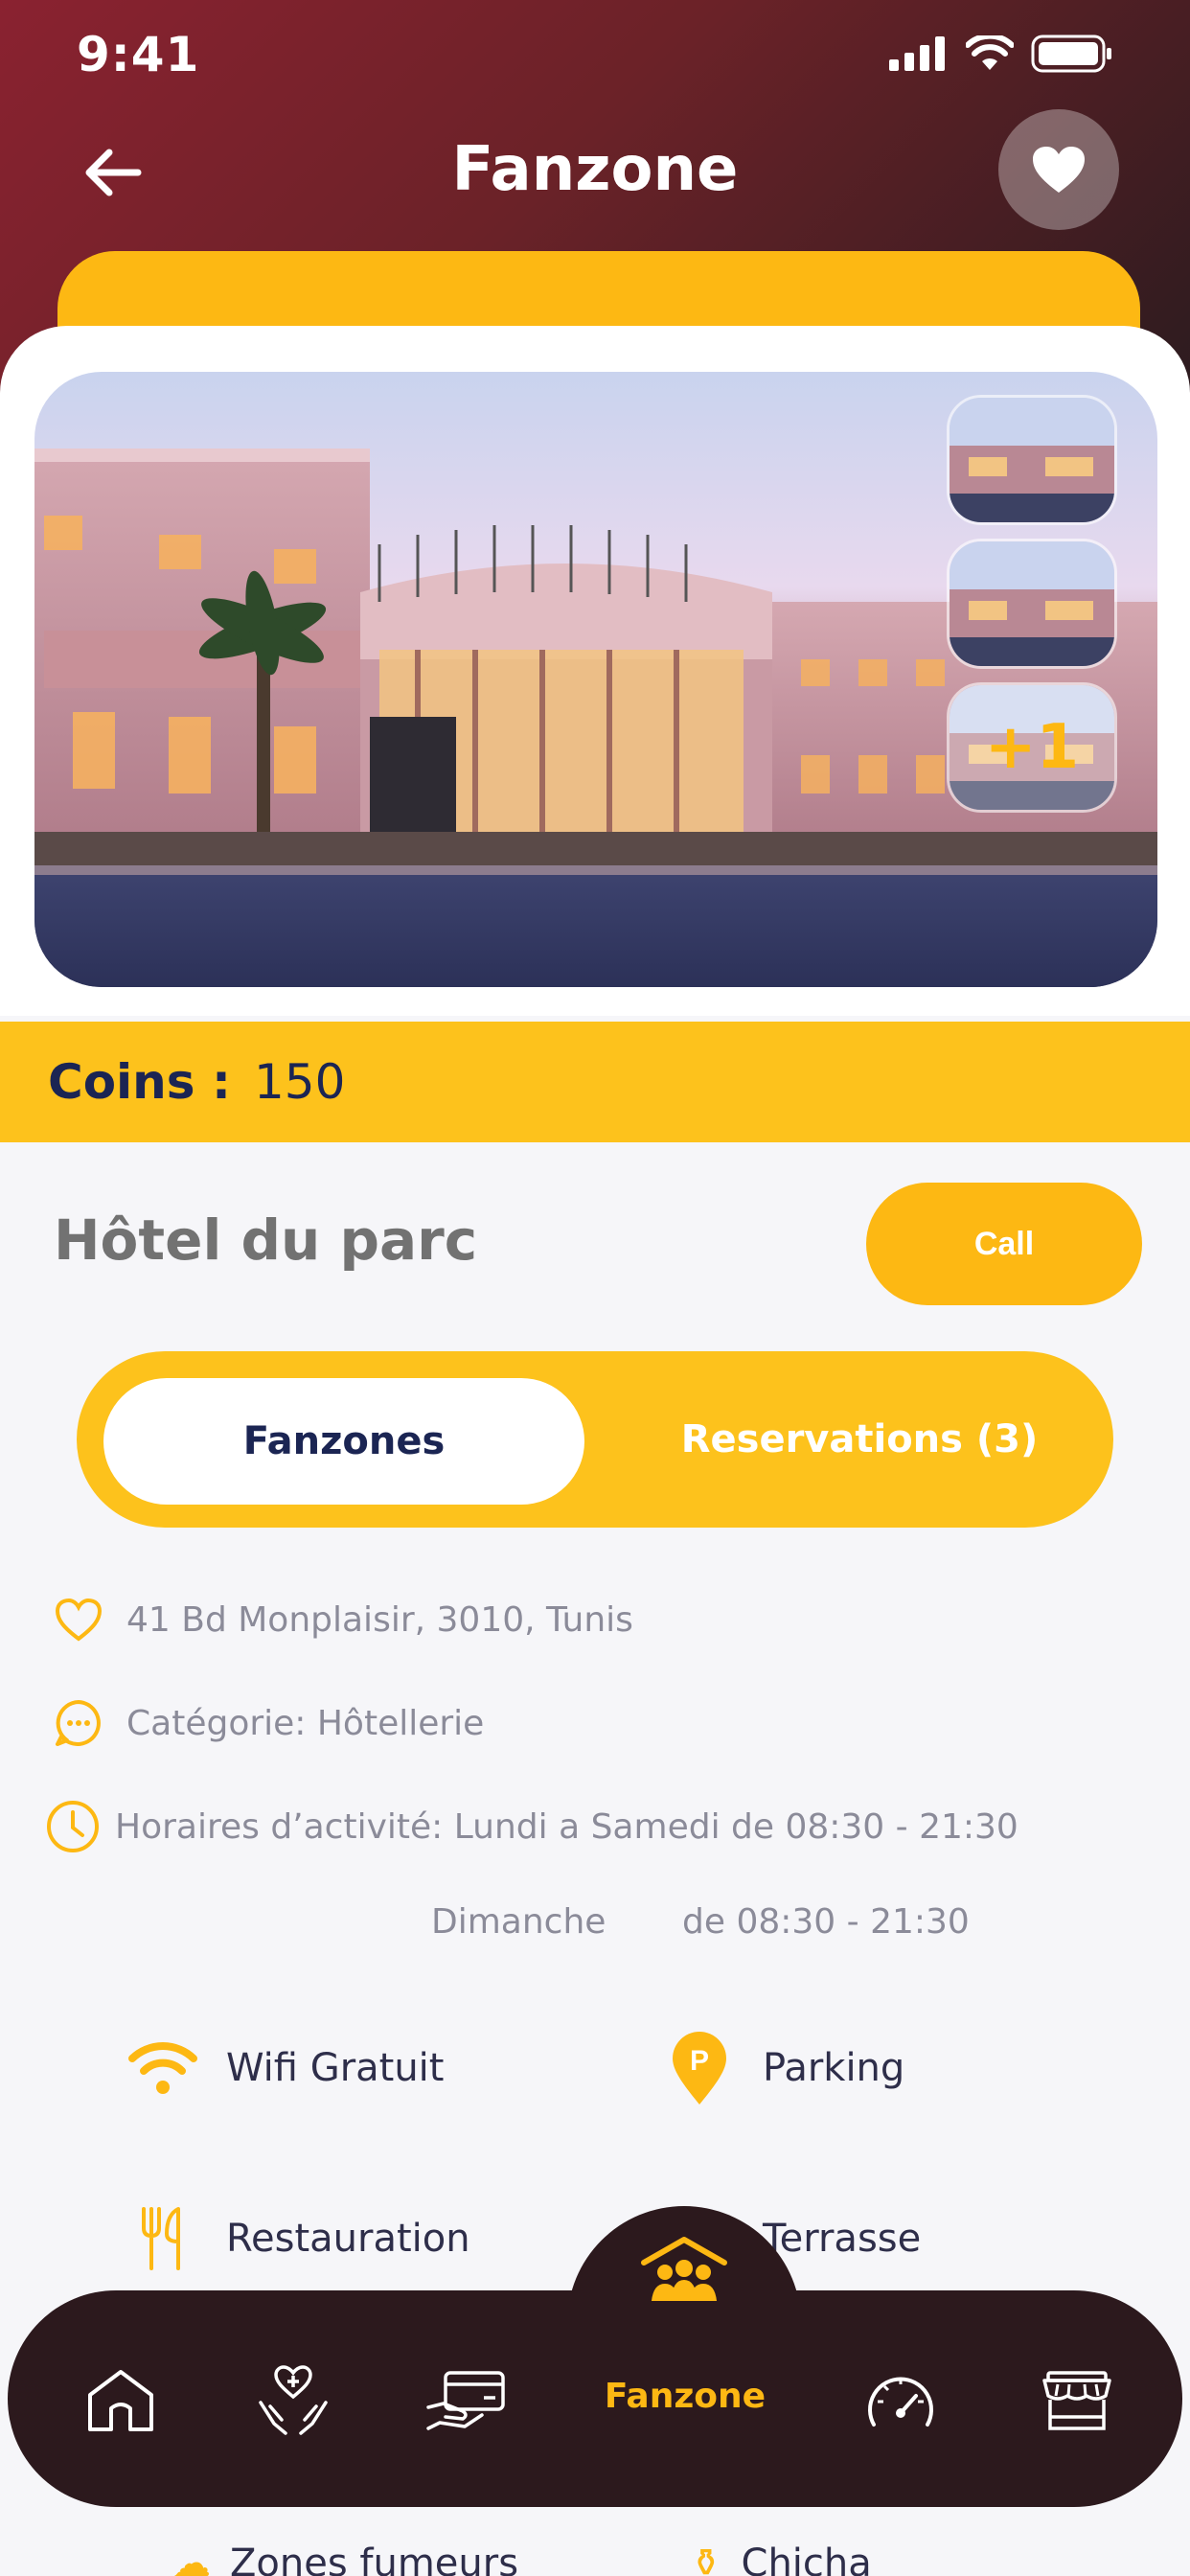 This screenshot has height=2576, width=1190. I want to click on coins-value: 150, so click(300, 1082).